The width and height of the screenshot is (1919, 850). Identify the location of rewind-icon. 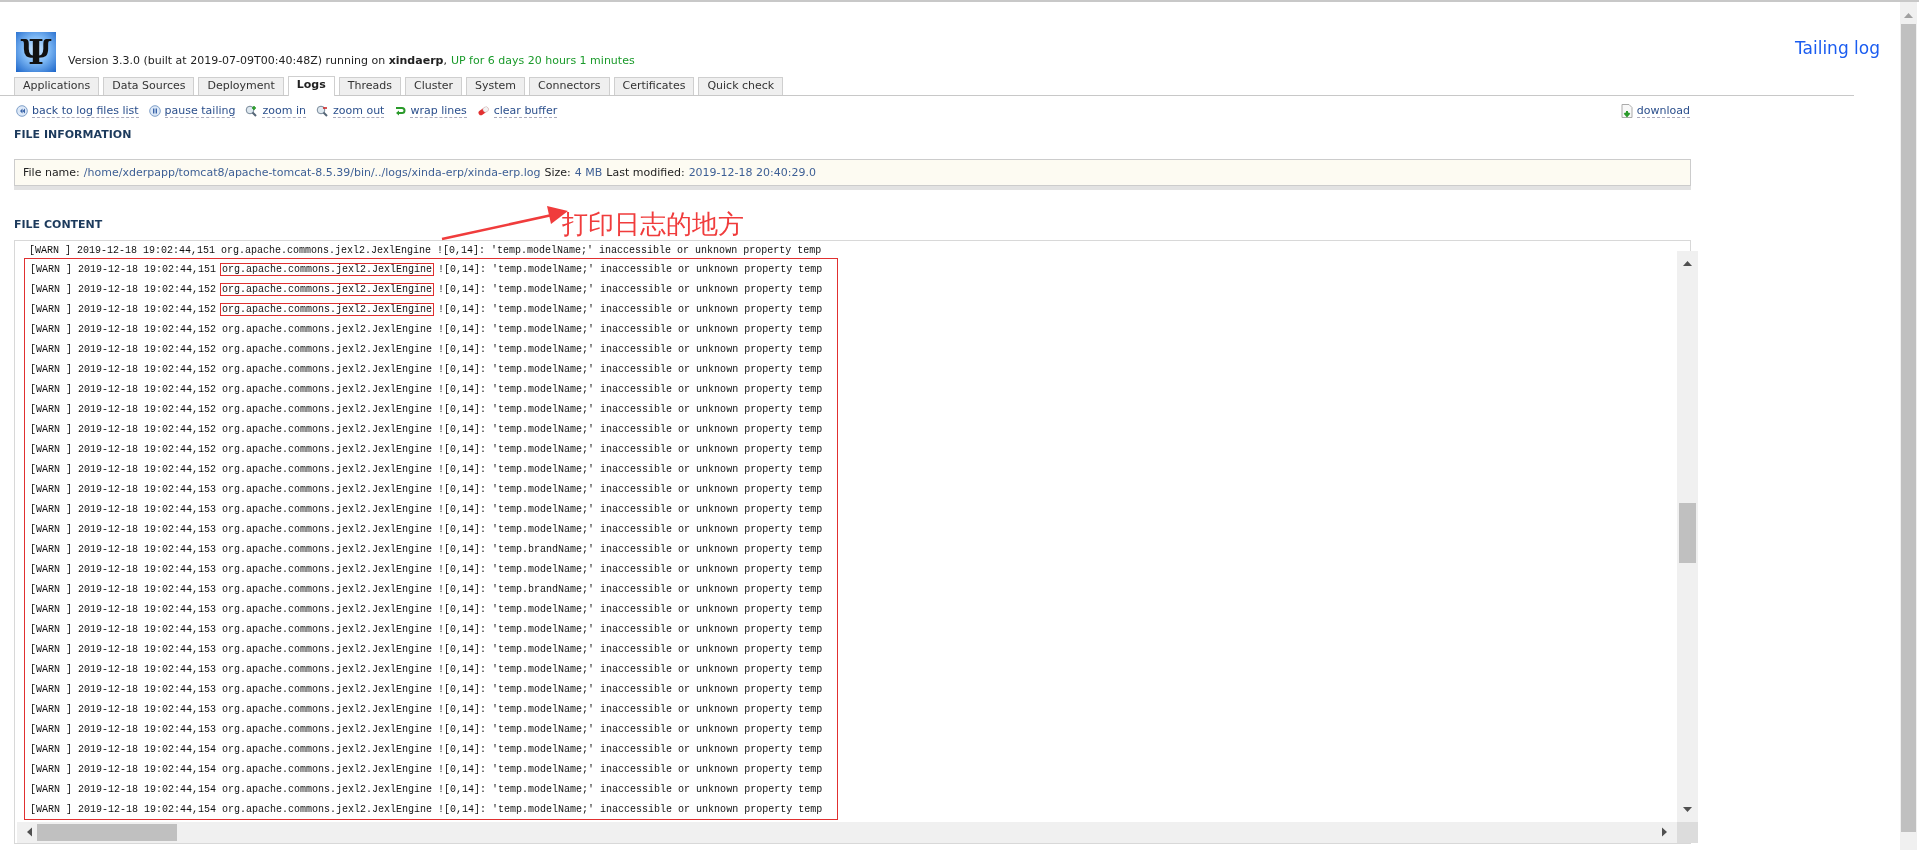
(22, 111).